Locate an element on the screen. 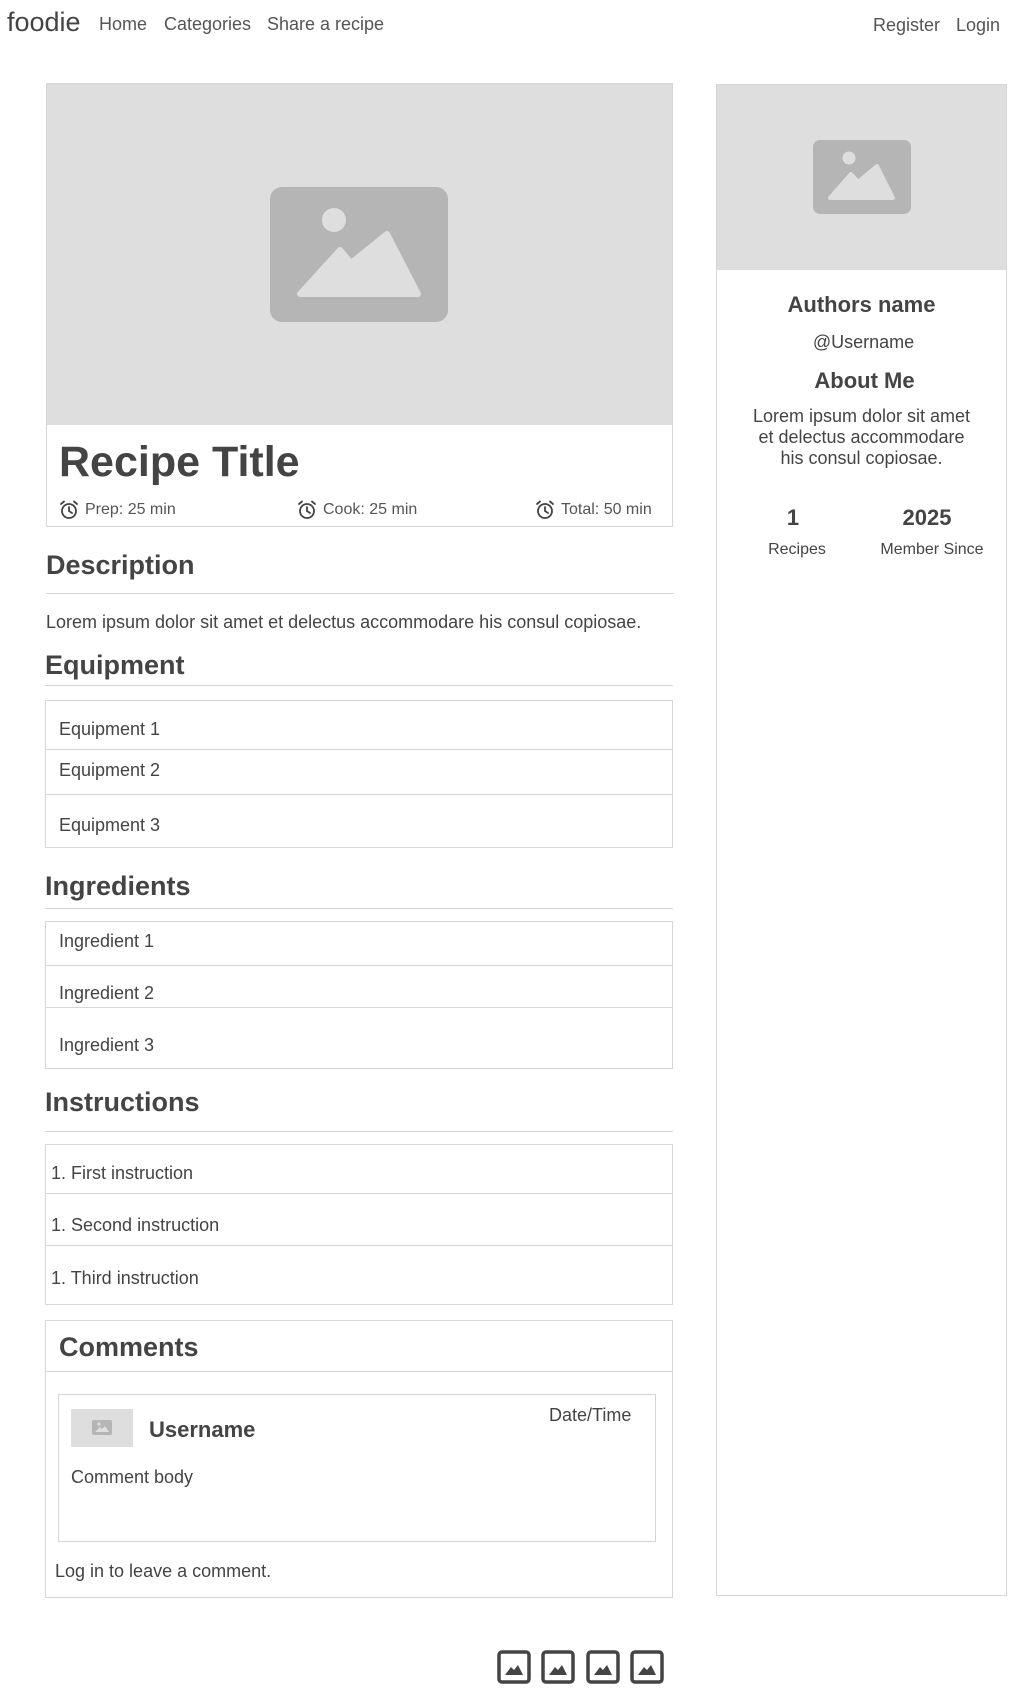 This screenshot has width=1024, height=1700. list-item: 1. Second instruction is located at coordinates (359, 1219).